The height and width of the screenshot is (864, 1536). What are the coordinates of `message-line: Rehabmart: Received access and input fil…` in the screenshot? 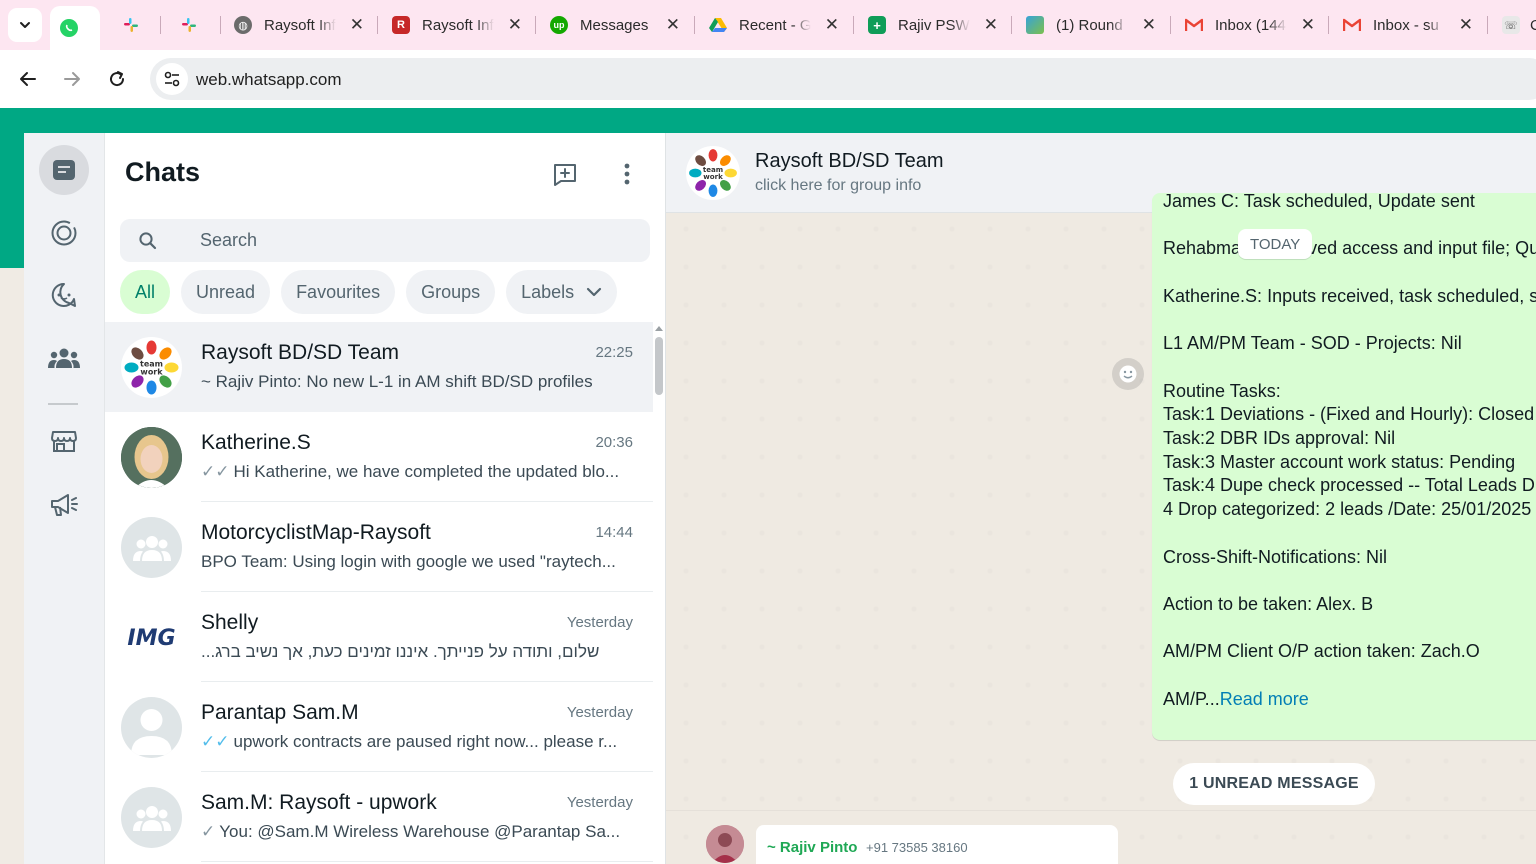 It's located at (1349, 248).